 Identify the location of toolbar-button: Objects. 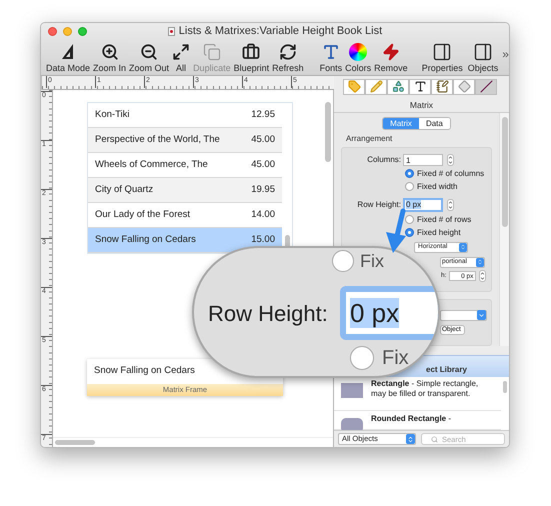
(483, 56).